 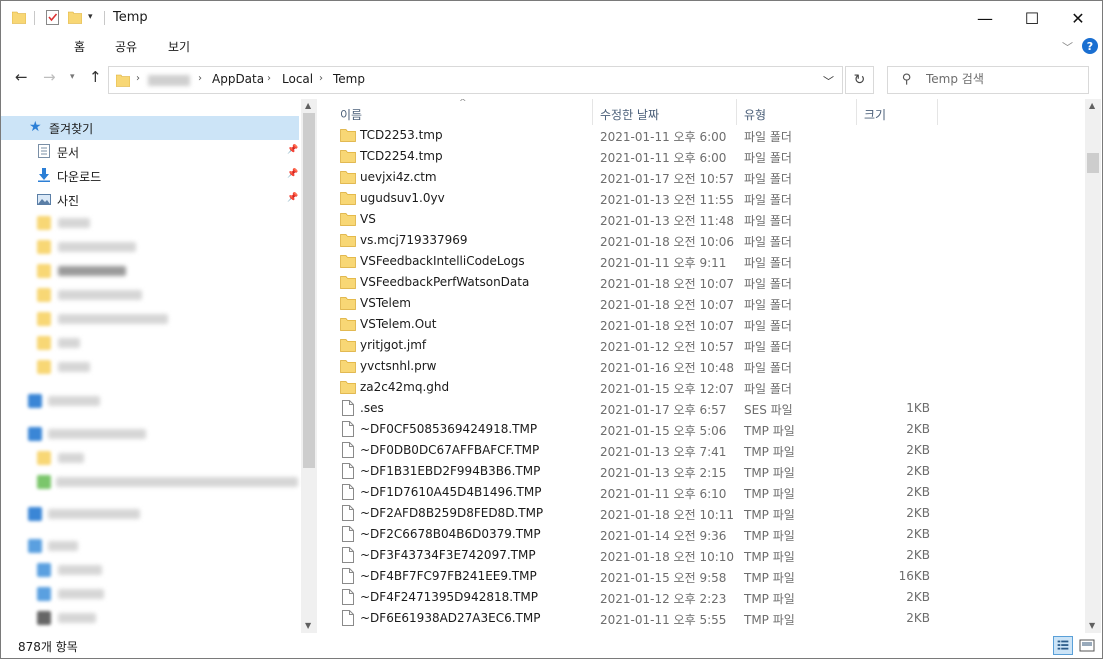 I want to click on file-list-scrollbar, so click(x=1093, y=366).